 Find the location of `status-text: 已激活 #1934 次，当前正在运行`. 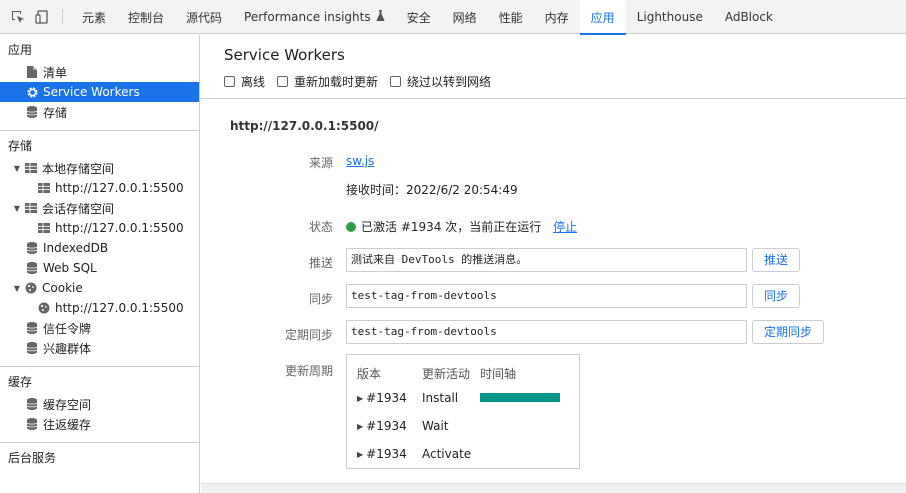

status-text: 已激活 #1934 次，当前正在运行 is located at coordinates (451, 227).